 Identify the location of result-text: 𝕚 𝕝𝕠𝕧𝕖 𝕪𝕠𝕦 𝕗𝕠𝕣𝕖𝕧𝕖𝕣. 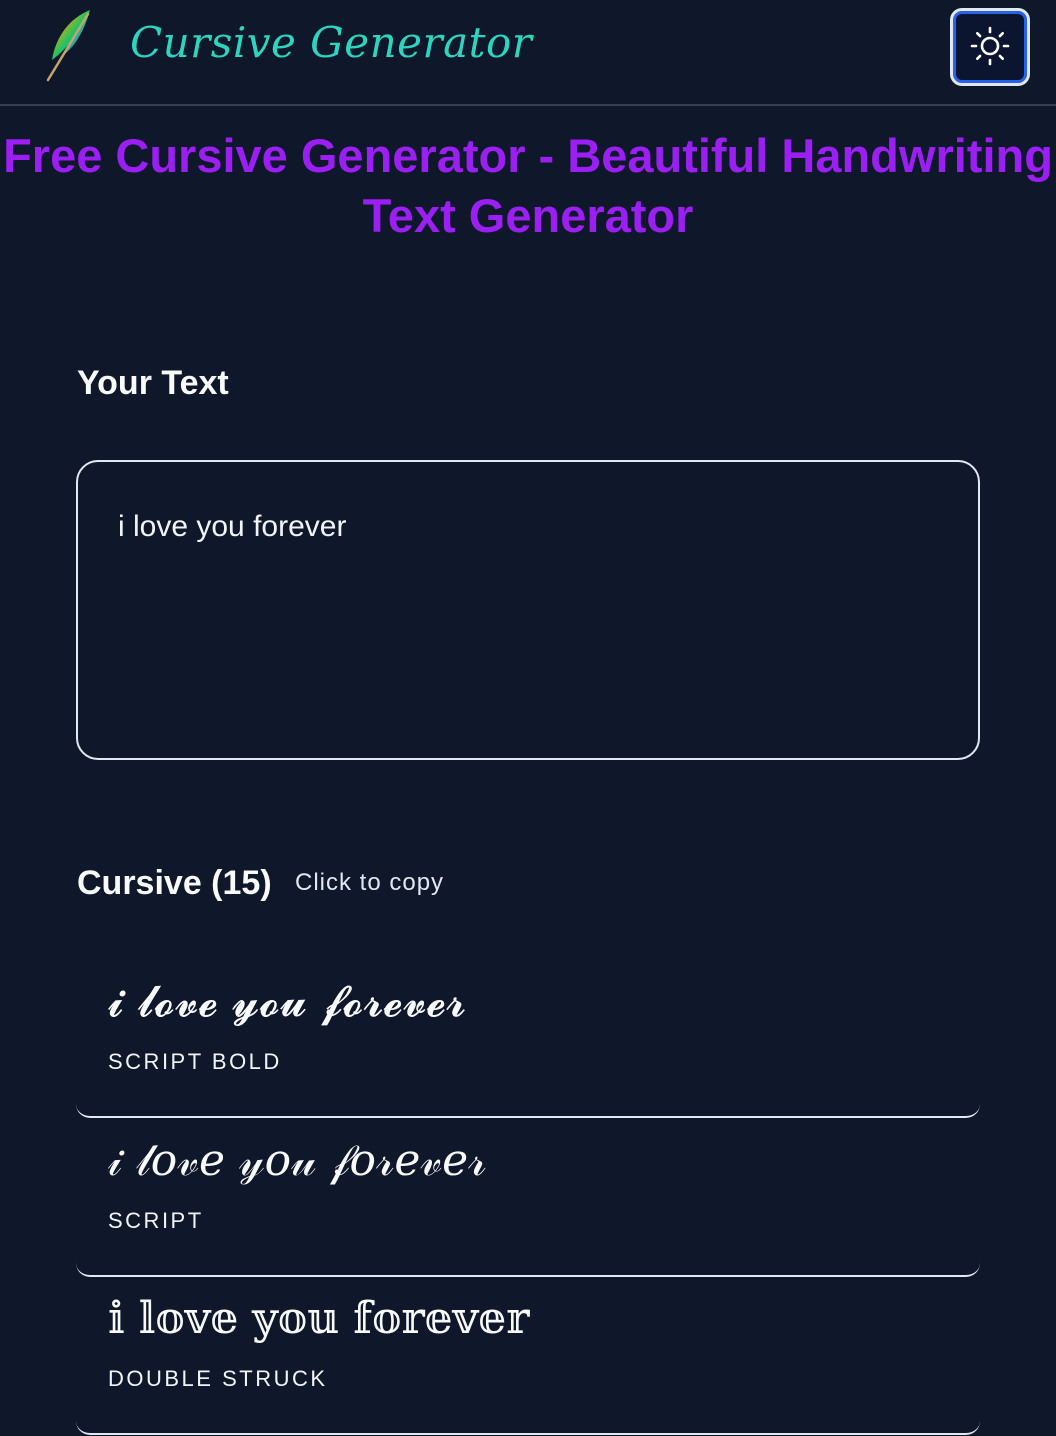
(319, 1318).